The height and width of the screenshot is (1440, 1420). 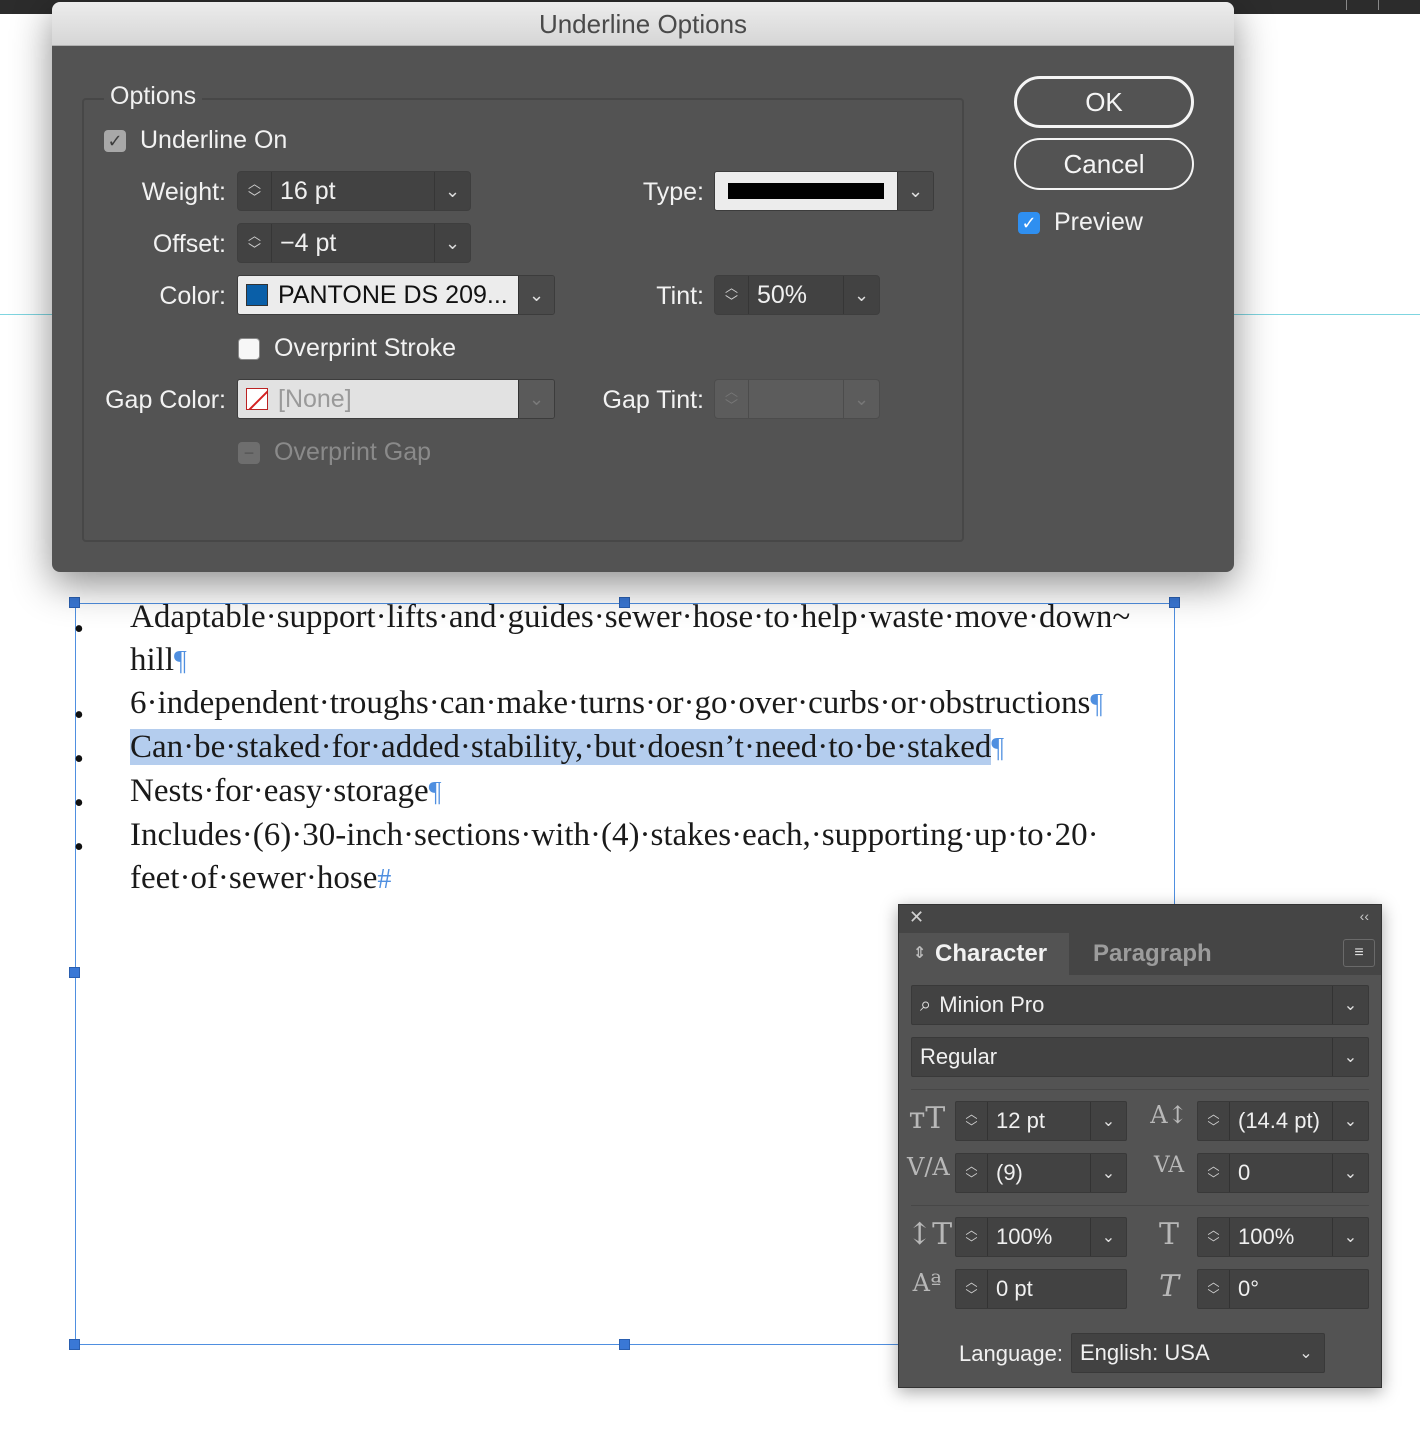 I want to click on skew-value: 0°, so click(x=1299, y=1289).